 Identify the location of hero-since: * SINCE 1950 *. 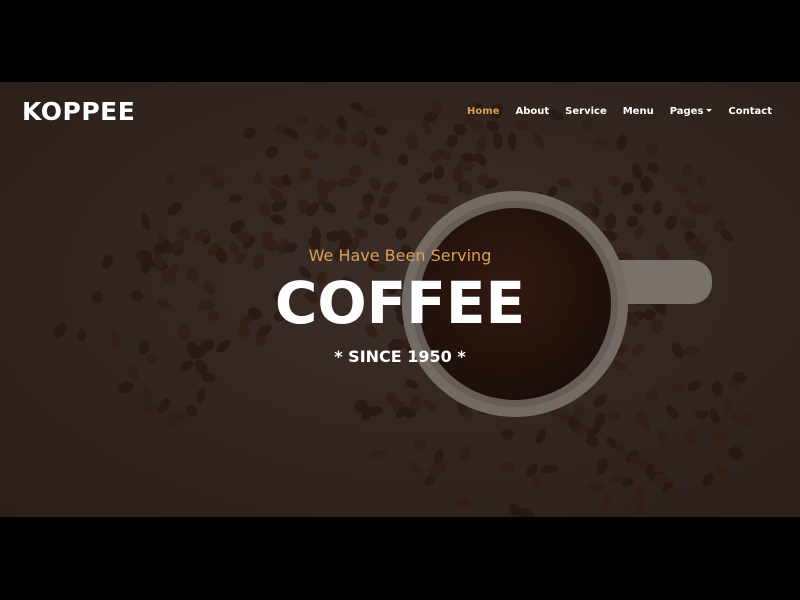
(400, 356).